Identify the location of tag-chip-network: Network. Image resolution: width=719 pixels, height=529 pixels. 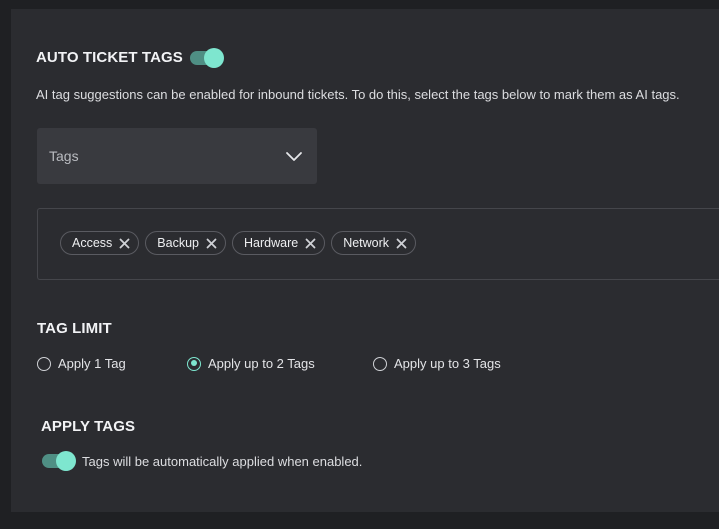
(374, 243).